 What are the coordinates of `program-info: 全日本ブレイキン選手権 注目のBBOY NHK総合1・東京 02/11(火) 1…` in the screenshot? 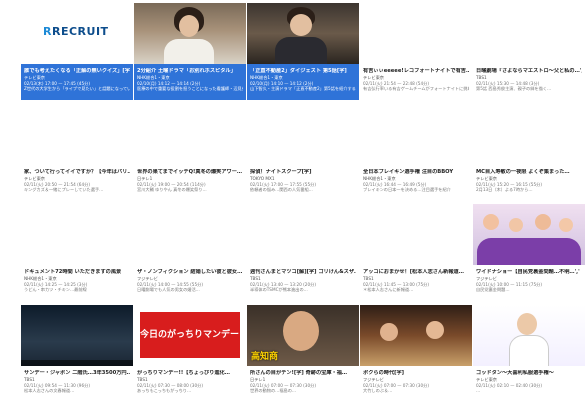 It's located at (416, 183).